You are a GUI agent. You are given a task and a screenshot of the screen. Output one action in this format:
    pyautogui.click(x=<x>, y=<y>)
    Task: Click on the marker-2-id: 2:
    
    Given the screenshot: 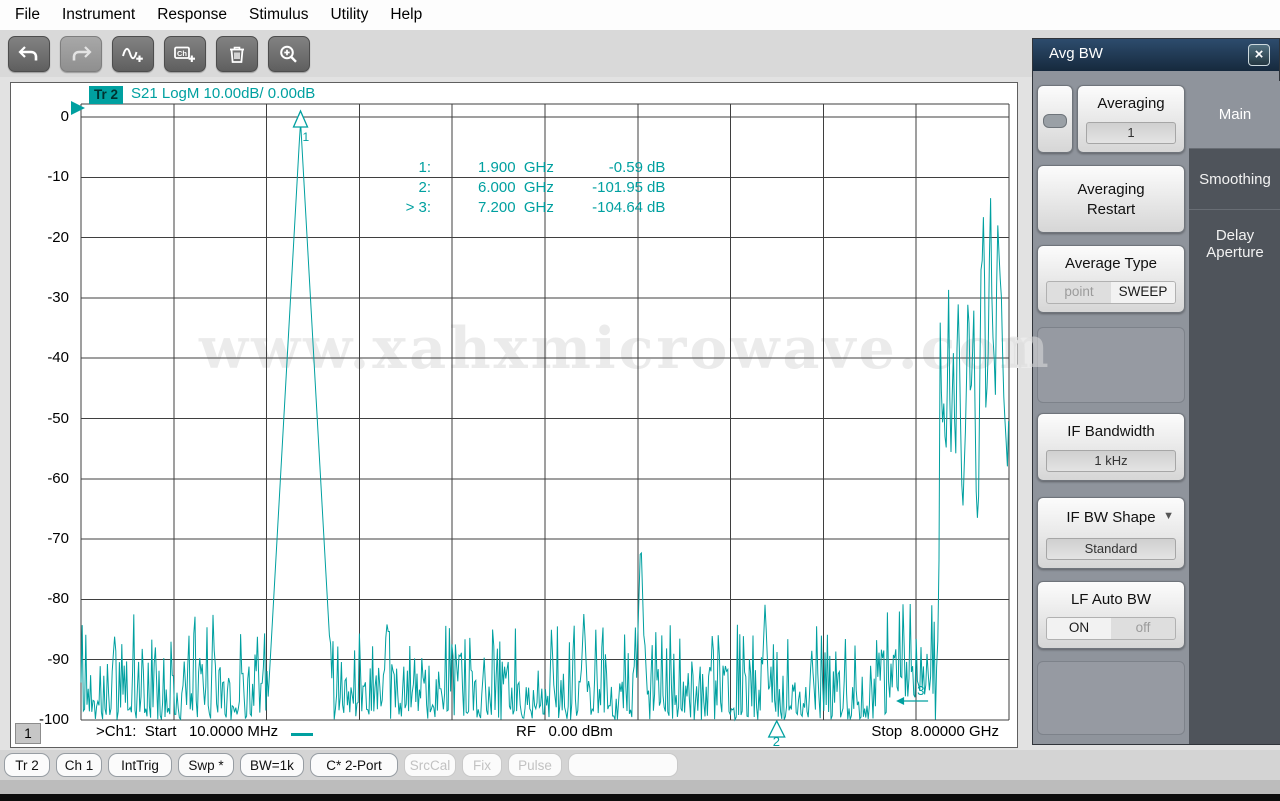 What is the action you would take?
    pyautogui.click(x=424, y=187)
    